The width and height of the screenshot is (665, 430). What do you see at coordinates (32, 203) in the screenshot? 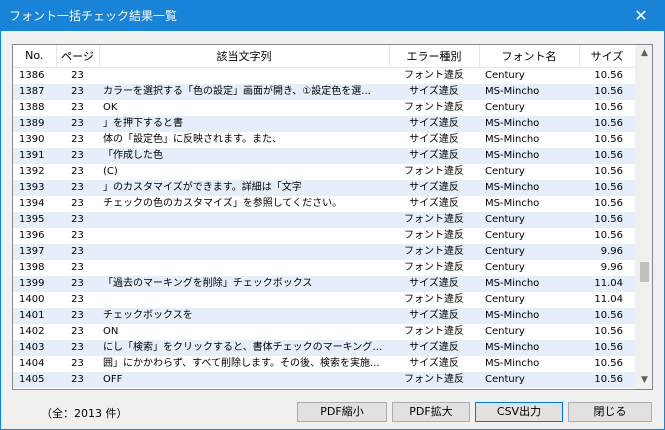
I see `cell-no: 1394` at bounding box center [32, 203].